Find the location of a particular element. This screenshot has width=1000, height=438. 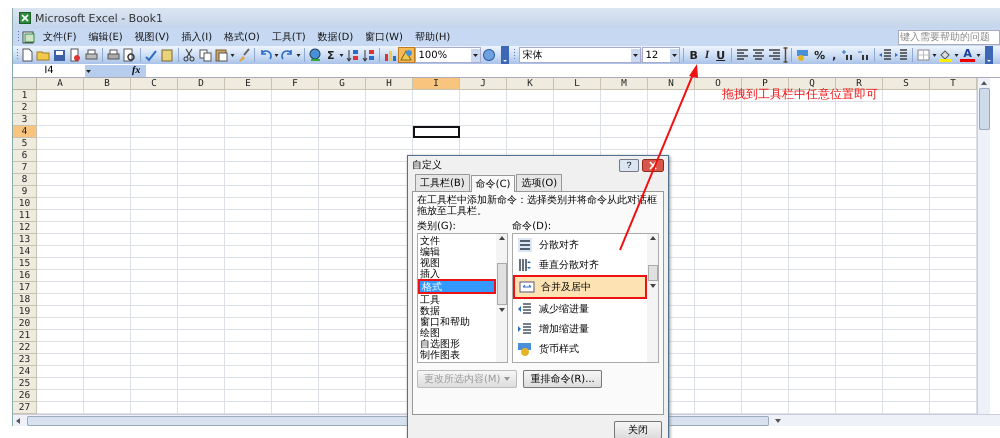

list-item-text: 工具 is located at coordinates (430, 300).